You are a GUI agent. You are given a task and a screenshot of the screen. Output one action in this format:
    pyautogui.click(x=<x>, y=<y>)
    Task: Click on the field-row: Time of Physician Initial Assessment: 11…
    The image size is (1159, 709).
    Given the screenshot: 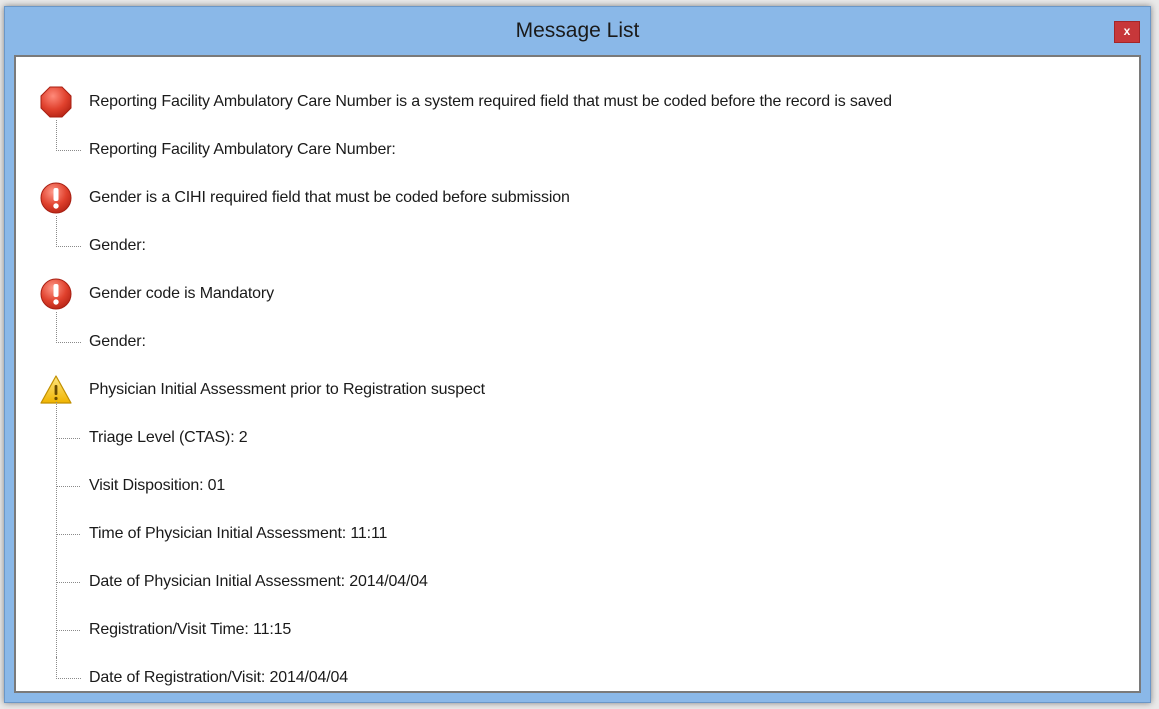 What is the action you would take?
    pyautogui.click(x=577, y=534)
    